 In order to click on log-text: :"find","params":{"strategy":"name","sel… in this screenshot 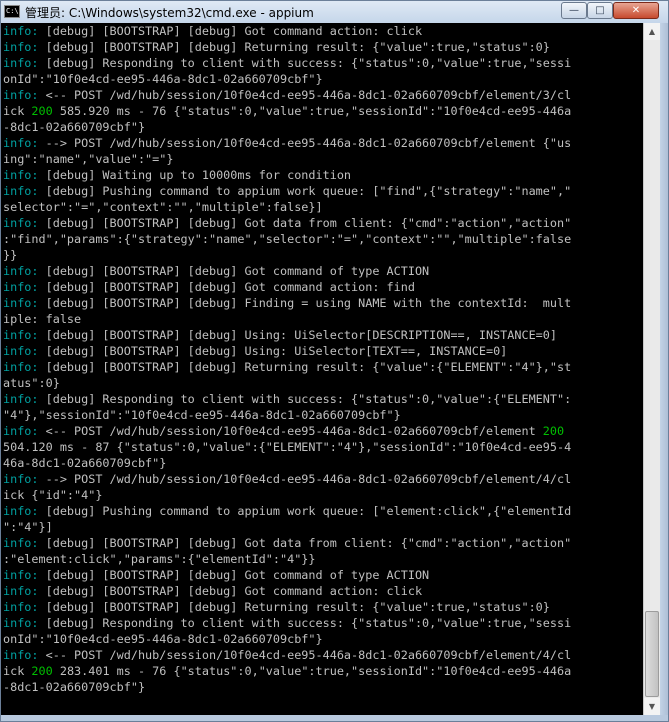, I will do `click(287, 239)`.